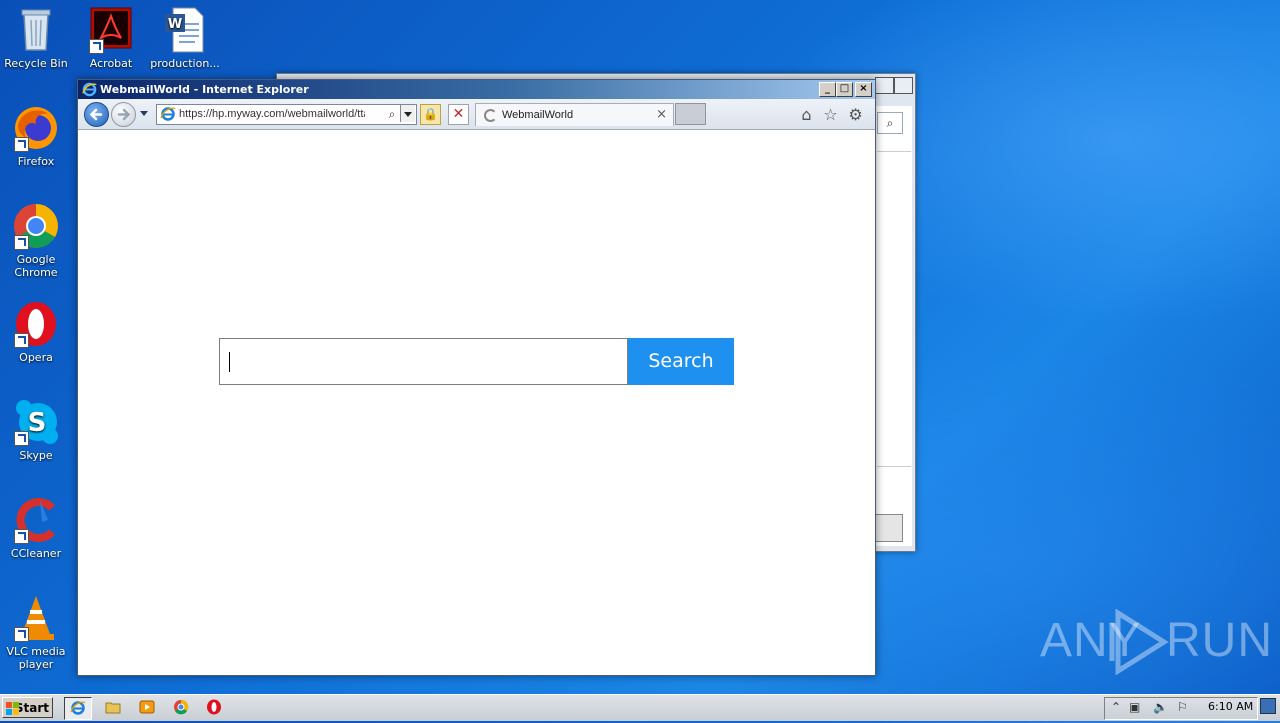  I want to click on acrobat-icon, so click(111, 30).